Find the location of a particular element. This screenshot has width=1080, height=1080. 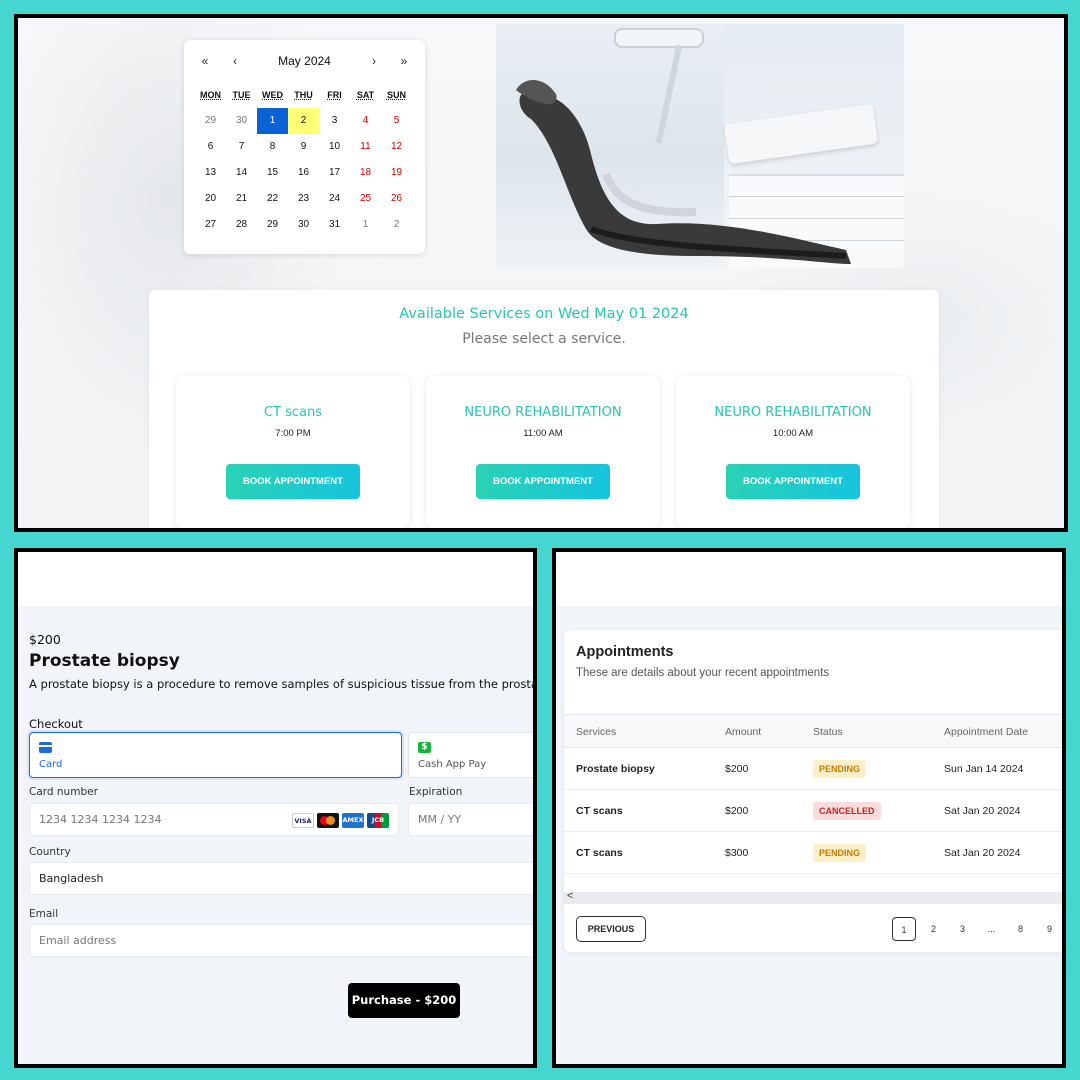

page-button: 8 is located at coordinates (1020, 929).